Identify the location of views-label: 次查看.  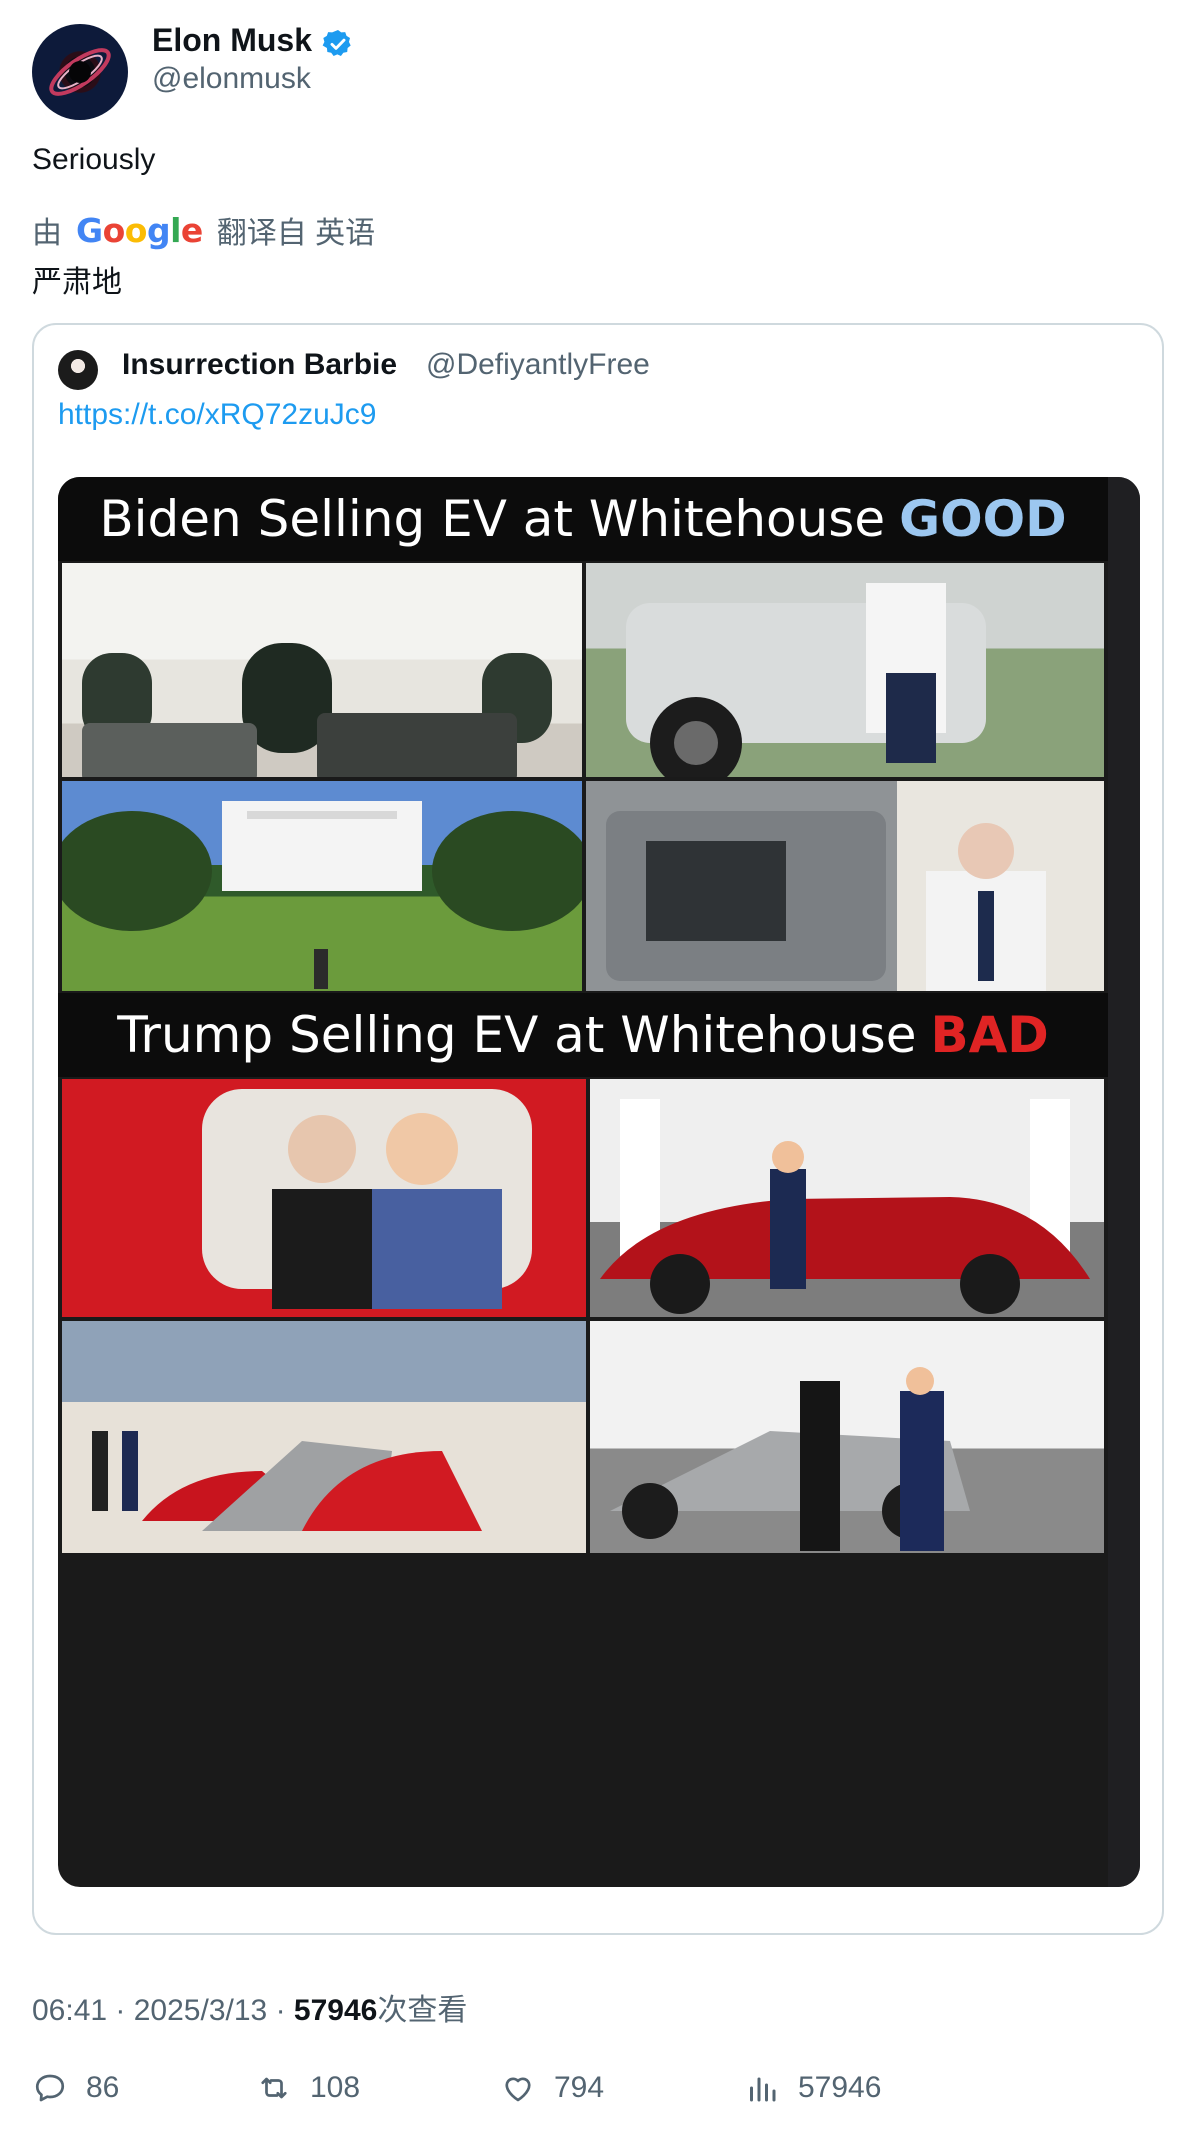
(422, 2010).